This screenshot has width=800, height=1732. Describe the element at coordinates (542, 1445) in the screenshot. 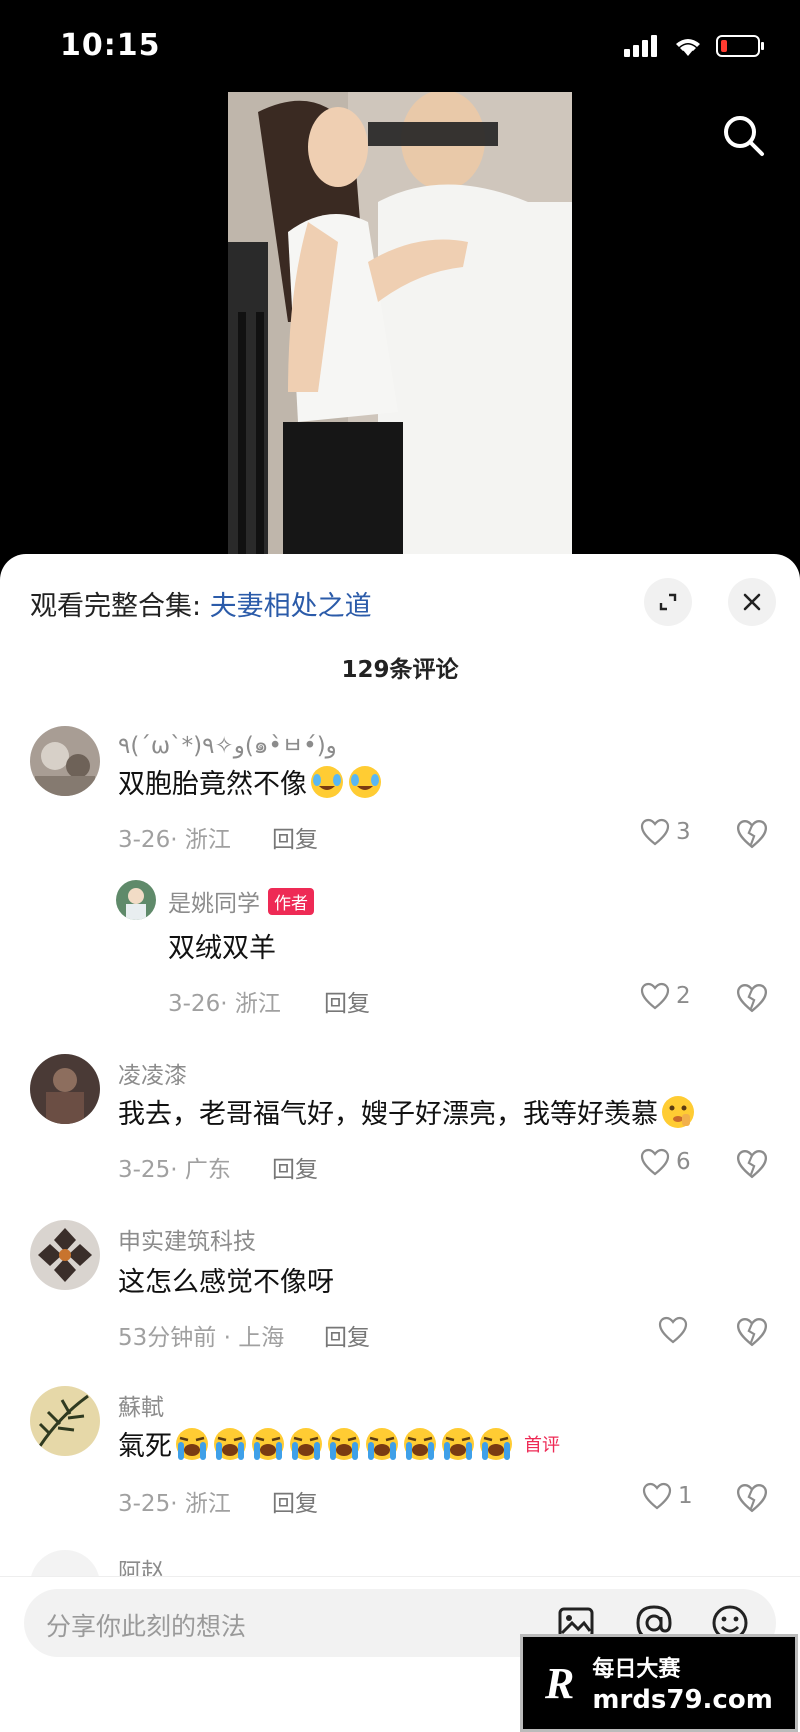

I see `first-comment-badge: 首评` at that location.